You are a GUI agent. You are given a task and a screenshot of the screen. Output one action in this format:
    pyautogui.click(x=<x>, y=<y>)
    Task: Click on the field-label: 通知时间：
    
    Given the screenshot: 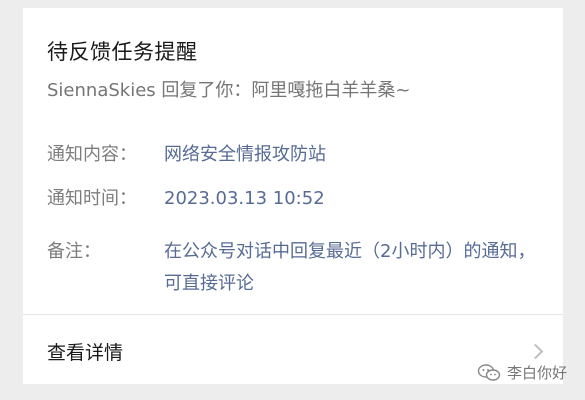 What is the action you would take?
    pyautogui.click(x=92, y=198)
    